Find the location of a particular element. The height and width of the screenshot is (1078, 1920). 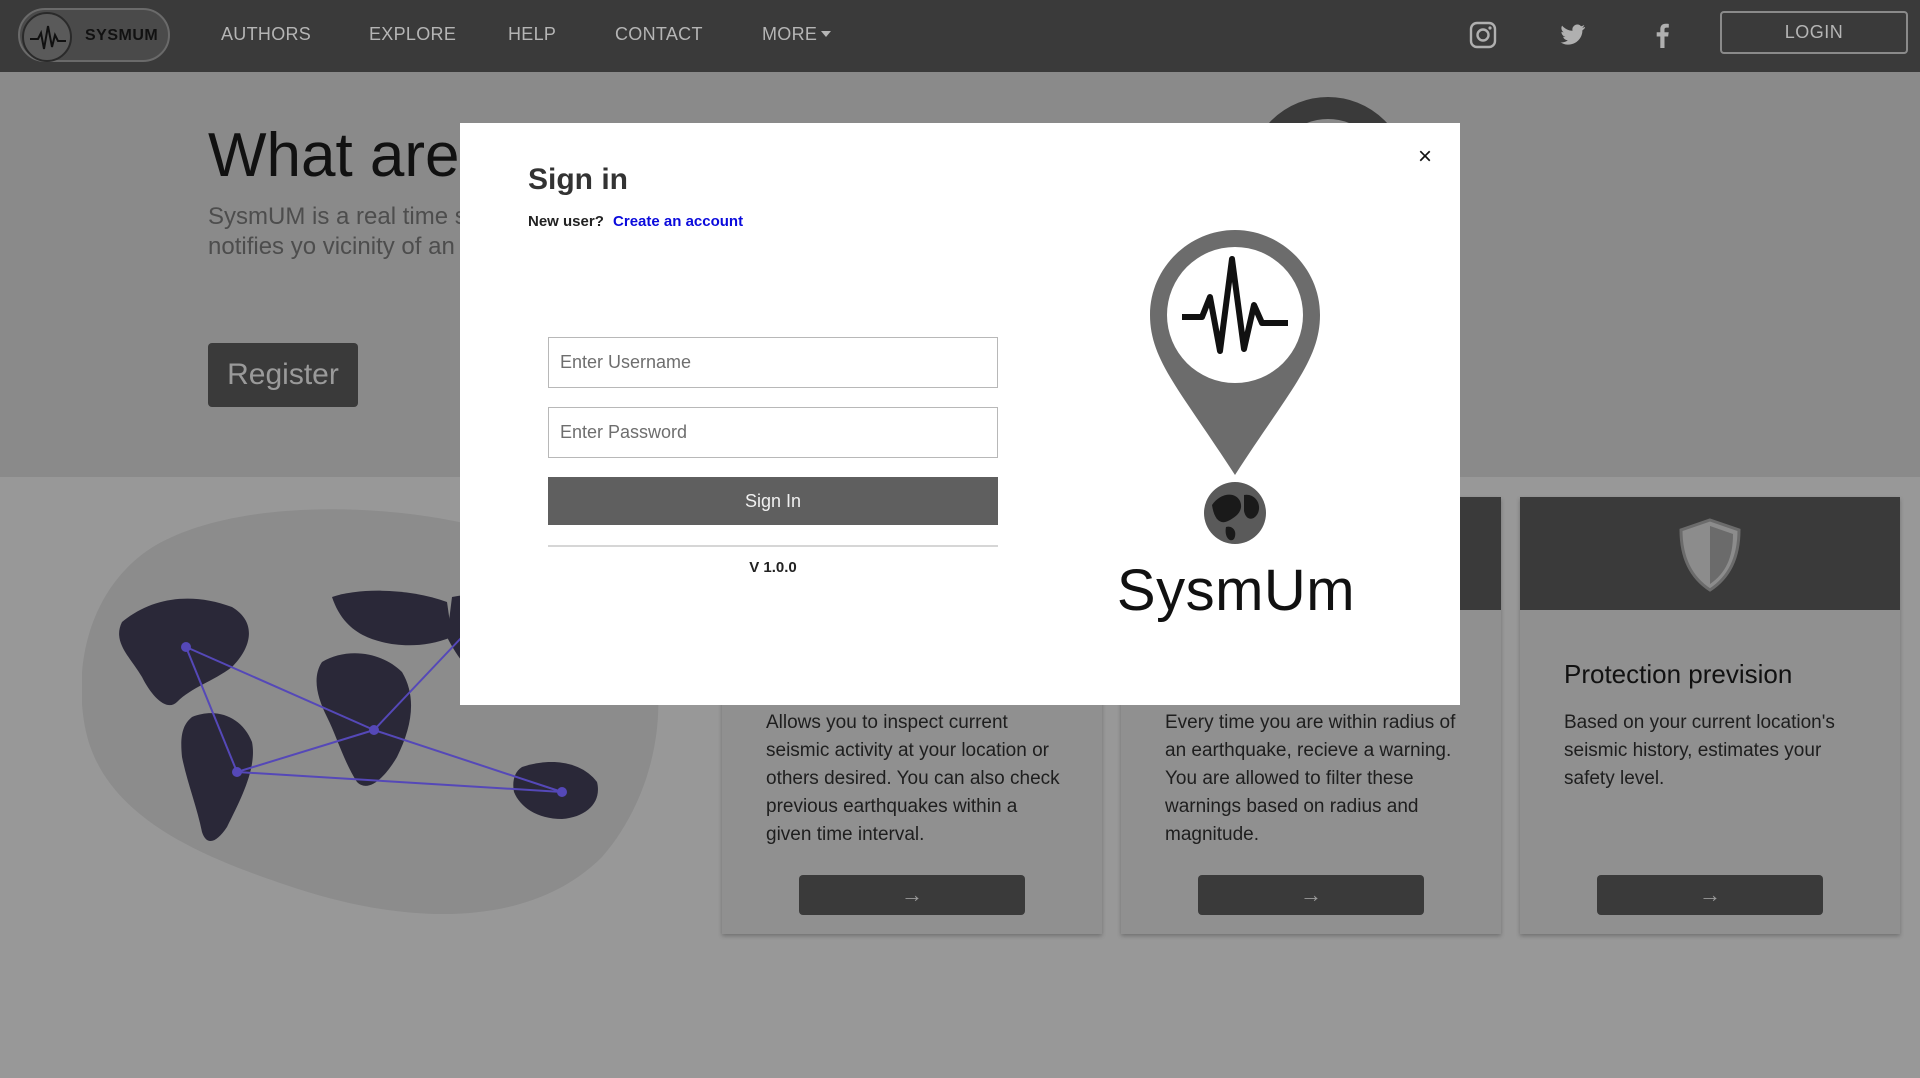

modal-title: Sign in is located at coordinates (578, 179).